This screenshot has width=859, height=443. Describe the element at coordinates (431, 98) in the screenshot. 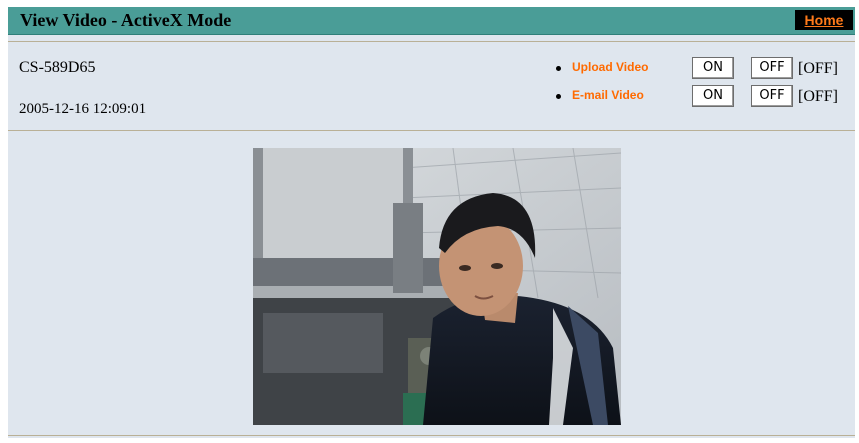

I see `email-video-row: E-mail Video ON OFF [OFF]` at that location.